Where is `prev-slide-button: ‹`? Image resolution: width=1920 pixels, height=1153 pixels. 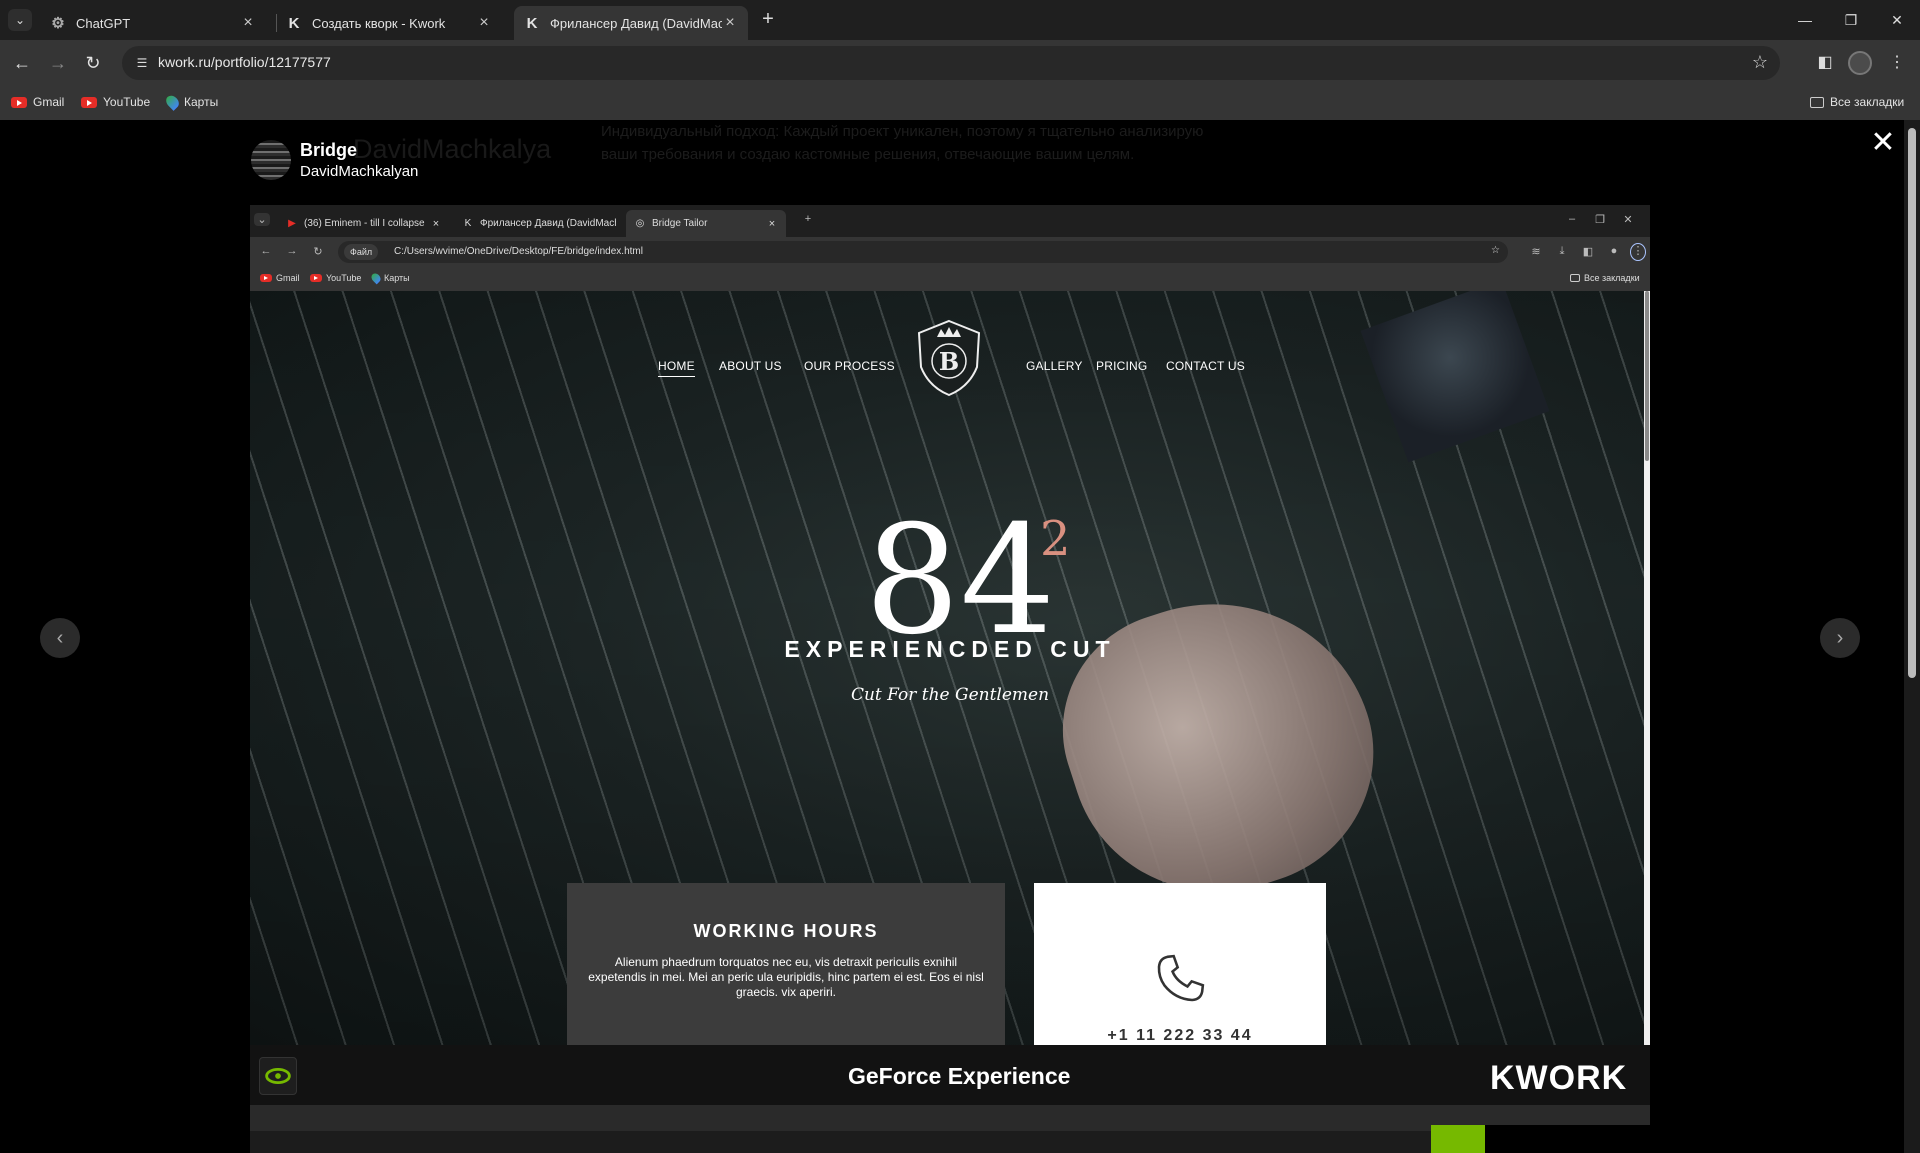
prev-slide-button: ‹ is located at coordinates (60, 638).